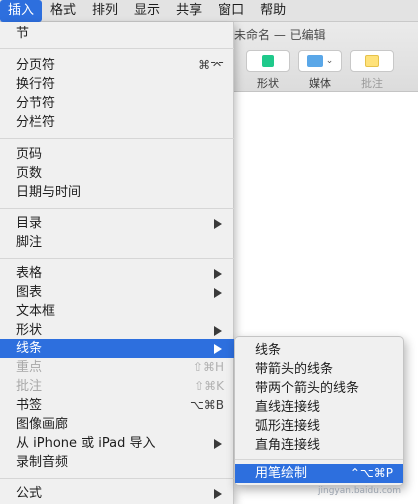  What do you see at coordinates (273, 11) in the screenshot?
I see `menubar-help: 帮助` at bounding box center [273, 11].